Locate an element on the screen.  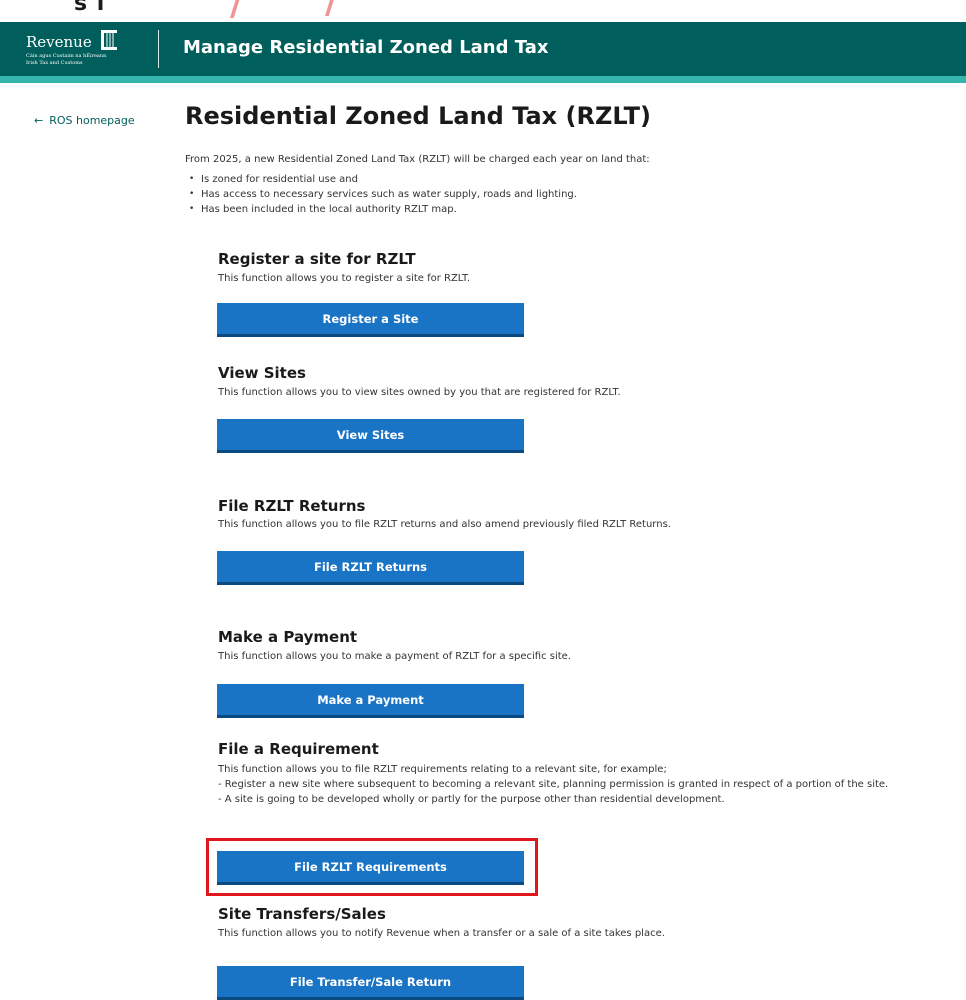
header-divider is located at coordinates (158, 49).